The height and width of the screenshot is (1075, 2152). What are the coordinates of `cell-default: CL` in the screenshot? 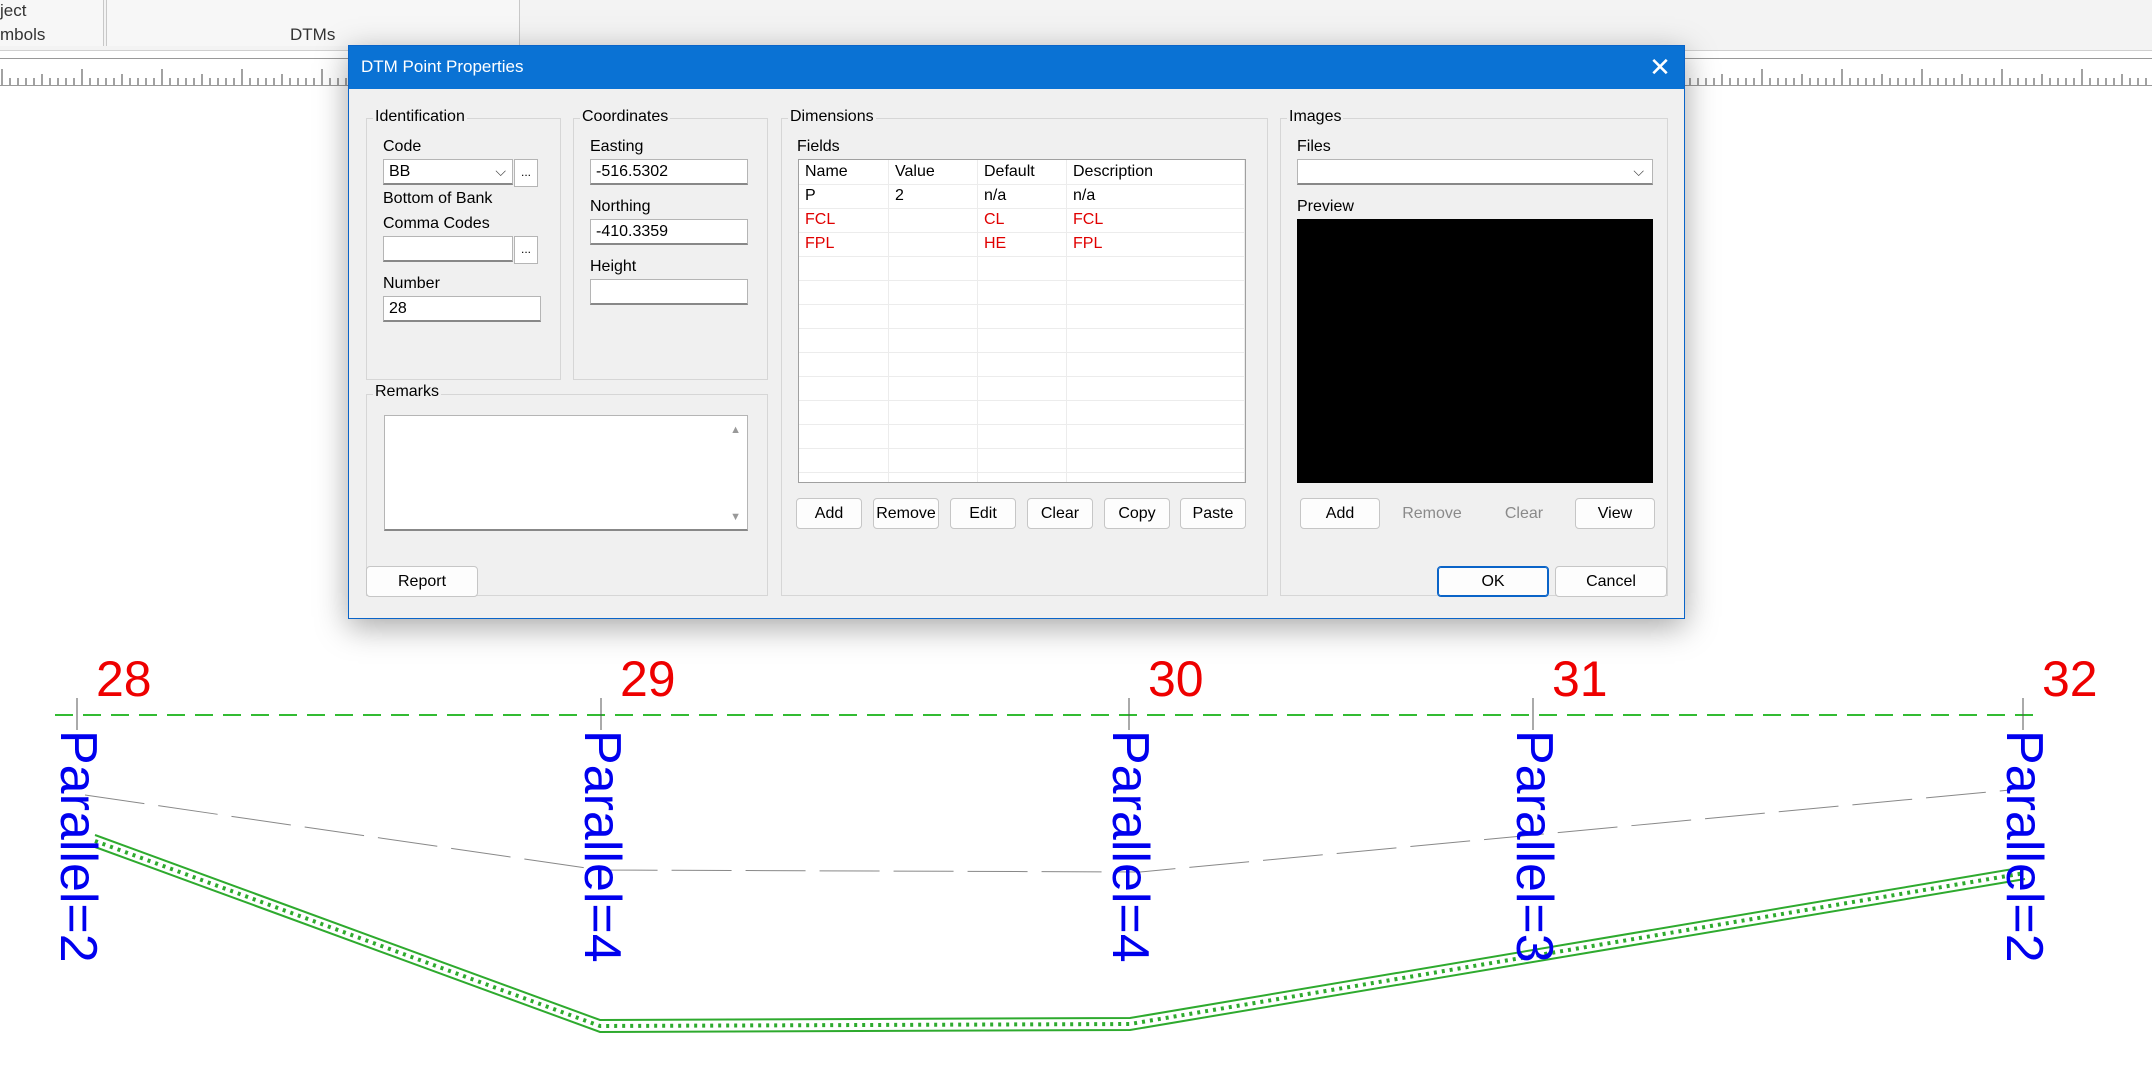 It's located at (1022, 220).